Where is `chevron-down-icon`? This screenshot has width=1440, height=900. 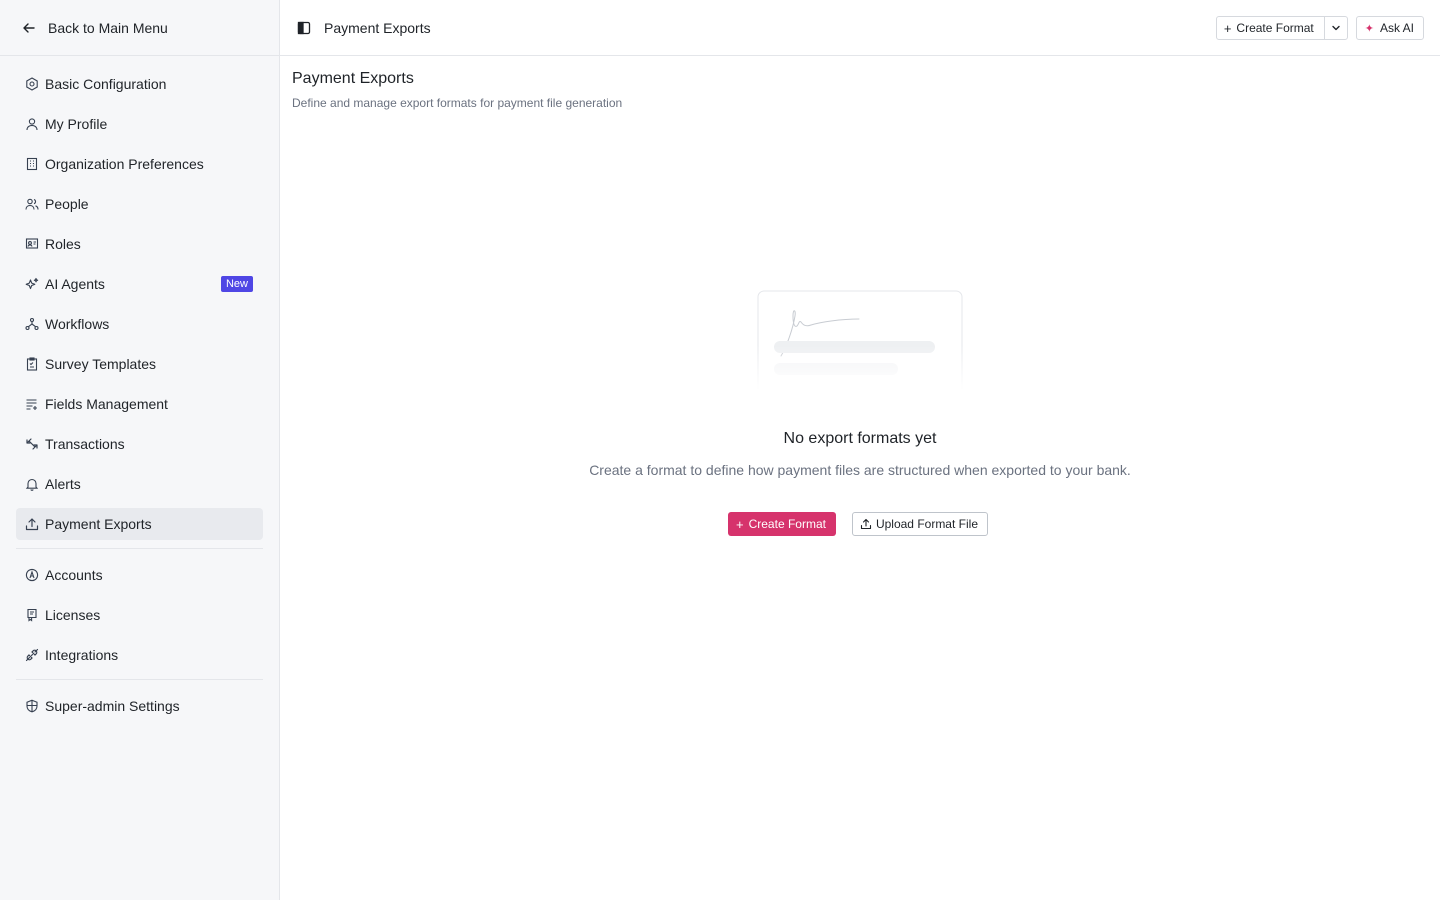 chevron-down-icon is located at coordinates (1336, 28).